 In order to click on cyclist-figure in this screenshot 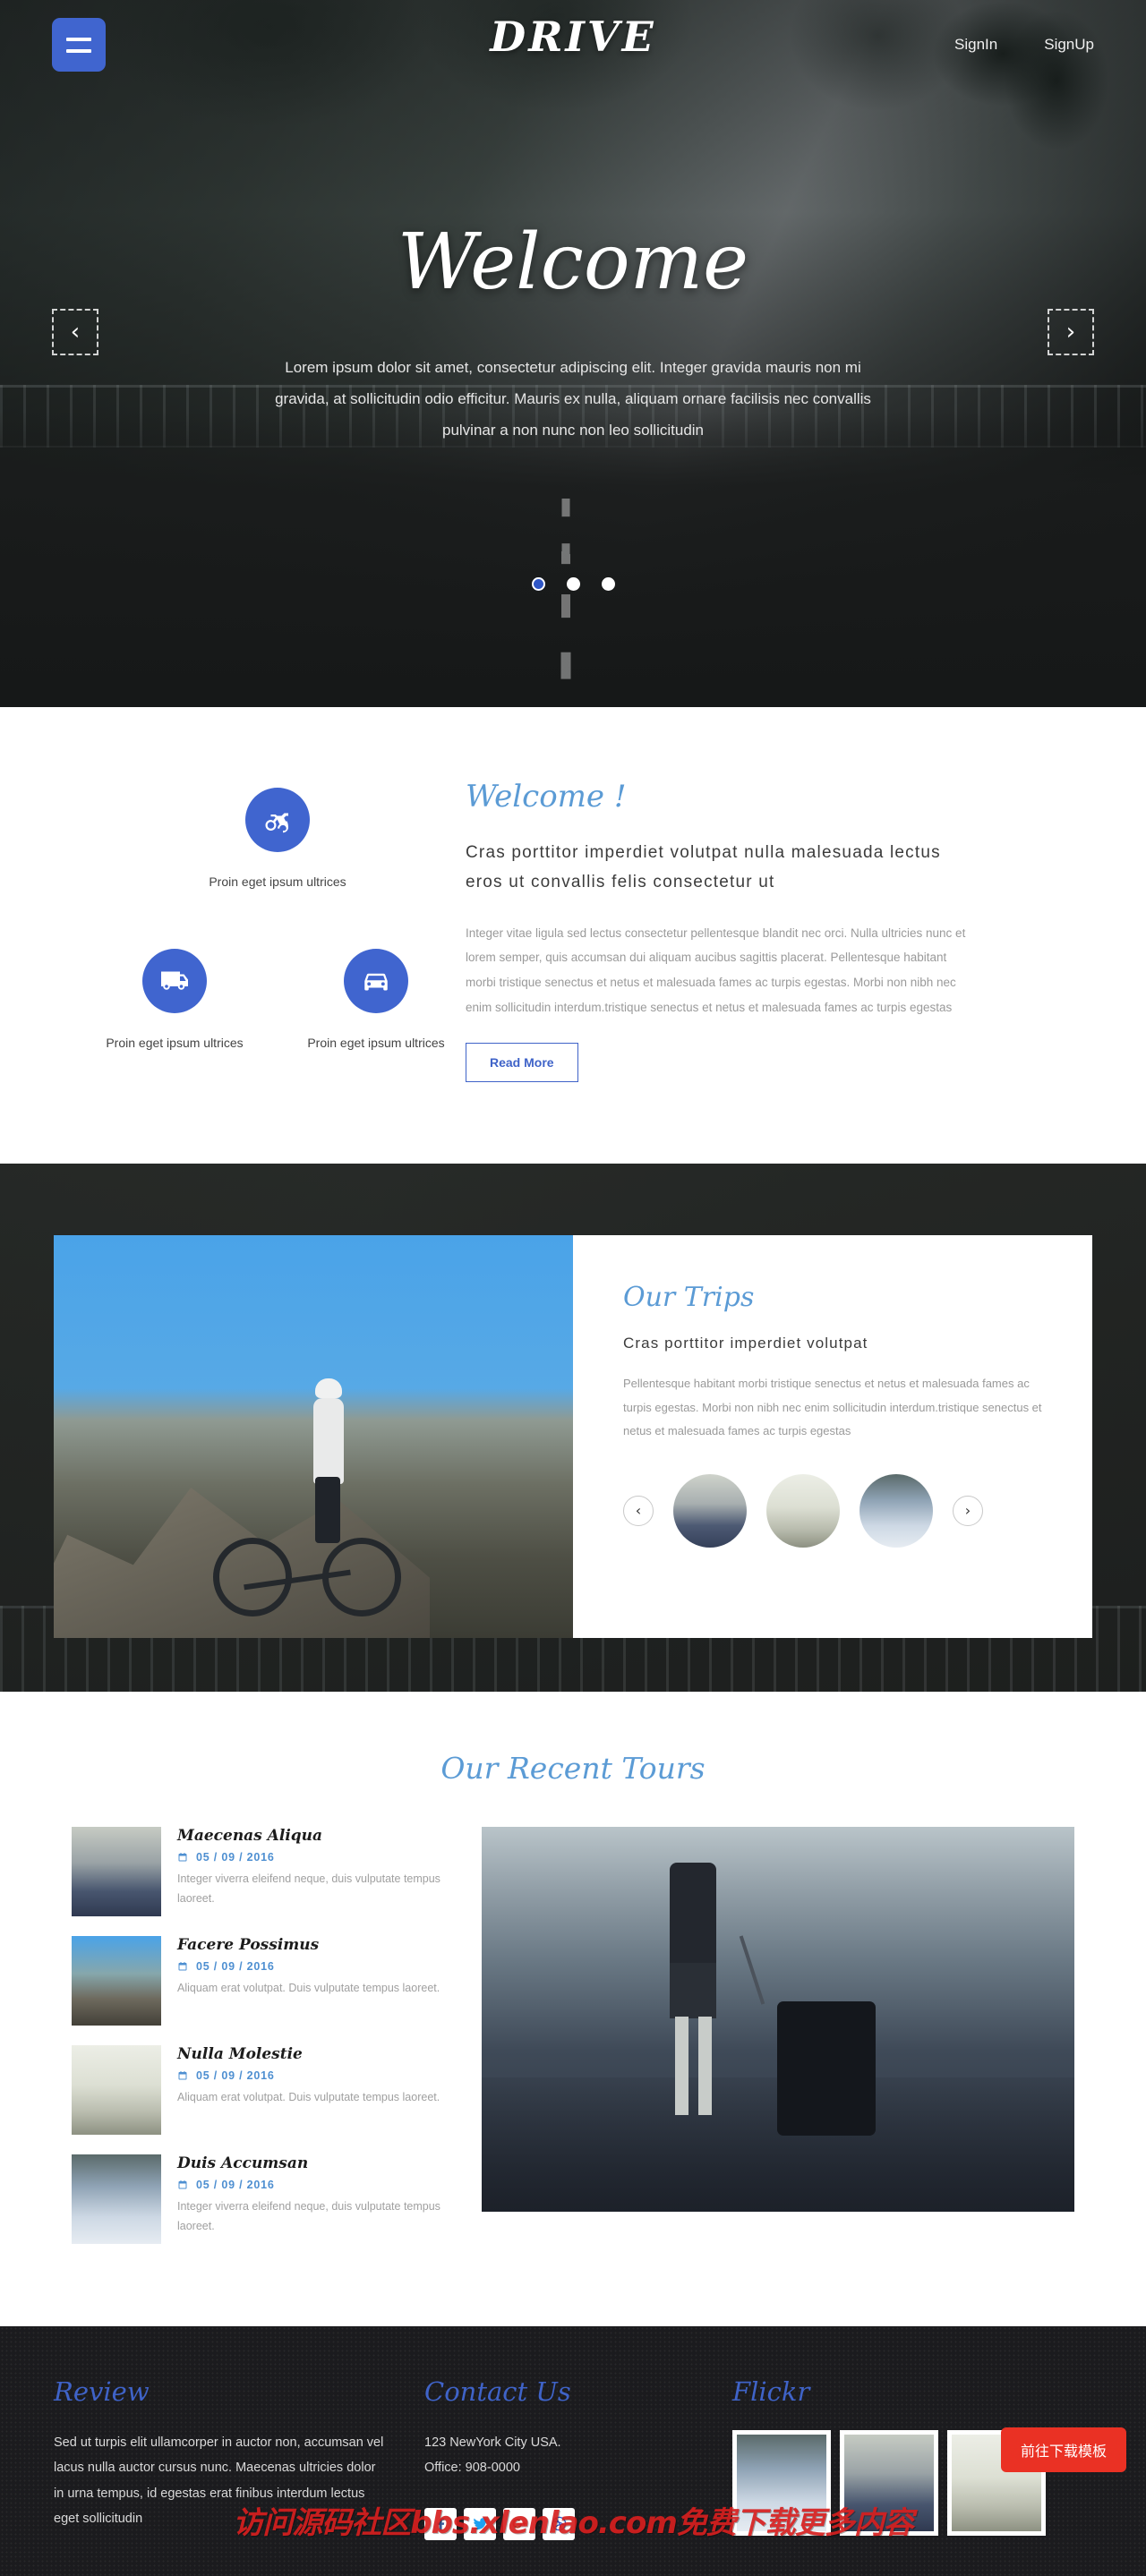, I will do `click(331, 1473)`.